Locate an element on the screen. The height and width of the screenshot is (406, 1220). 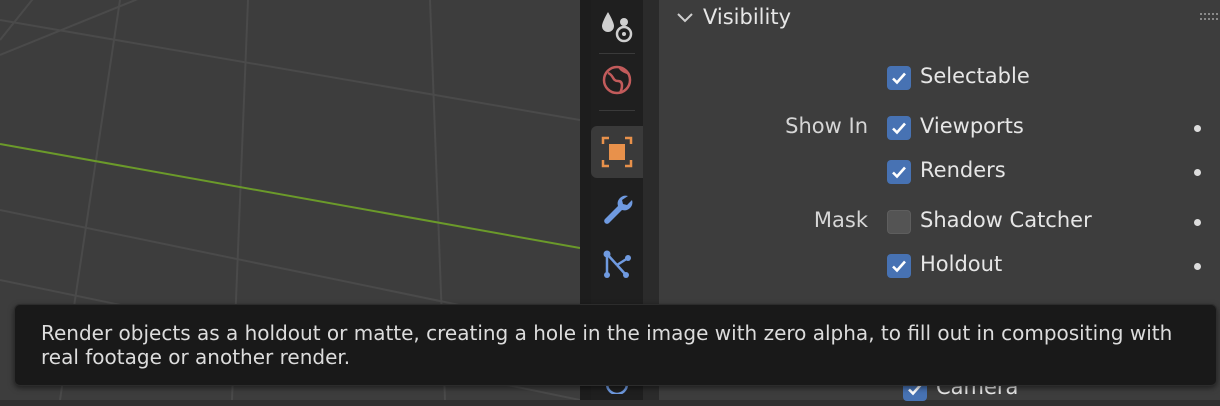
visibility-panel-header: Visibility is located at coordinates (939, 19).